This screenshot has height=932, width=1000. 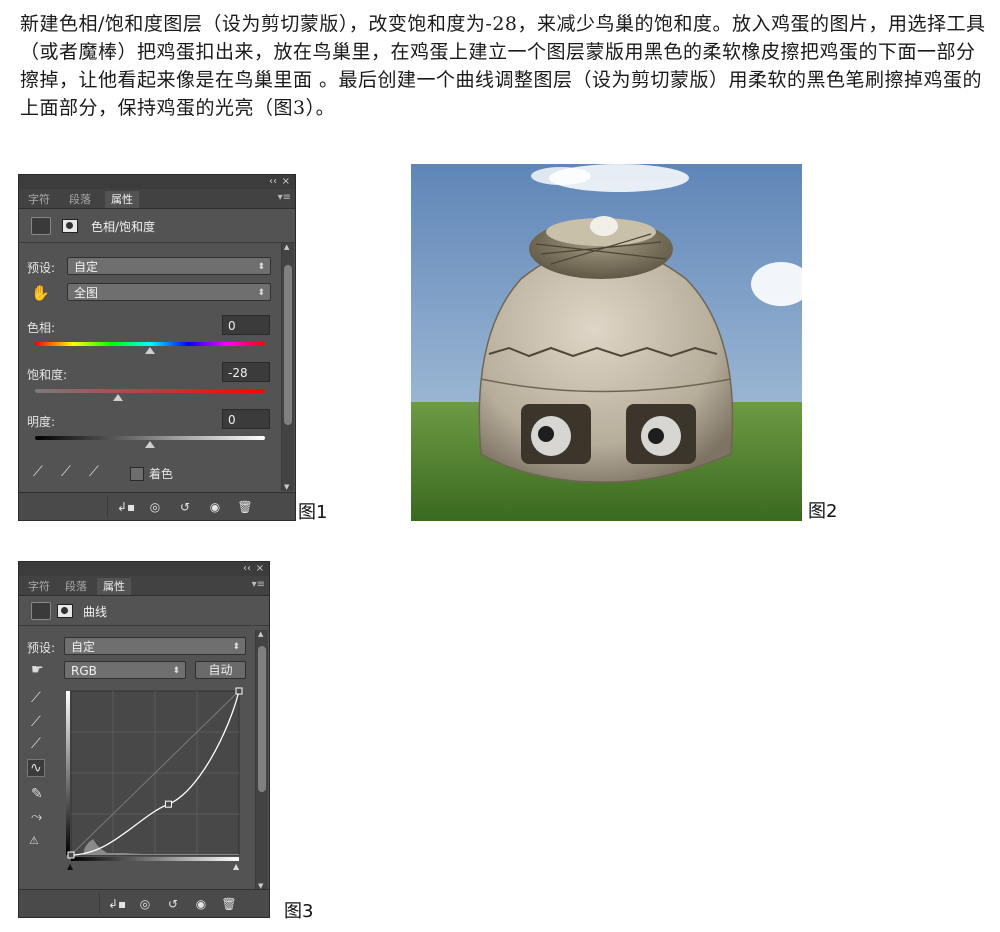 What do you see at coordinates (123, 227) in the screenshot?
I see `adjustment-title: 色相/饱和度` at bounding box center [123, 227].